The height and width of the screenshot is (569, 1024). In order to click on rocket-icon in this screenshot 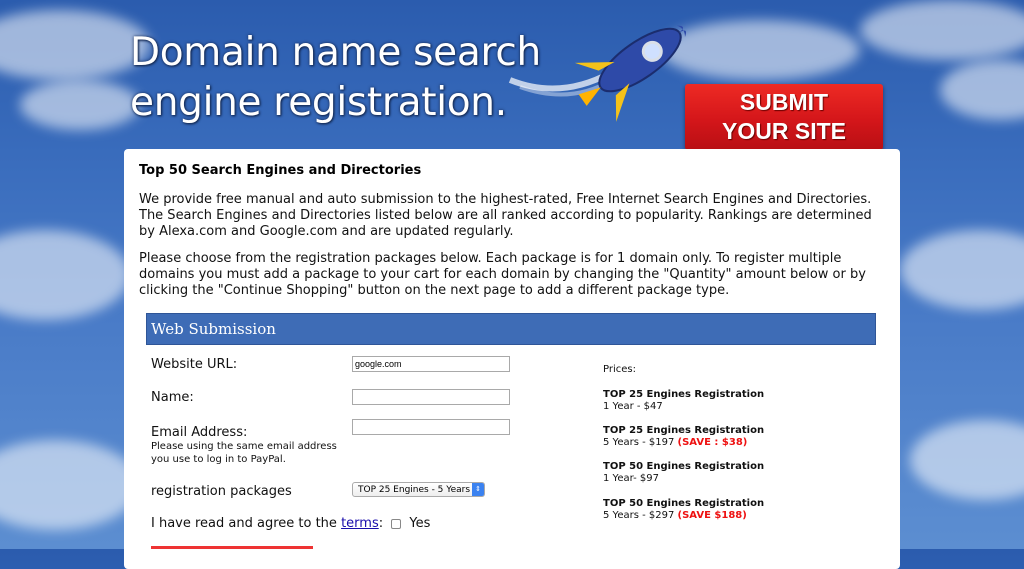, I will do `click(597, 73)`.